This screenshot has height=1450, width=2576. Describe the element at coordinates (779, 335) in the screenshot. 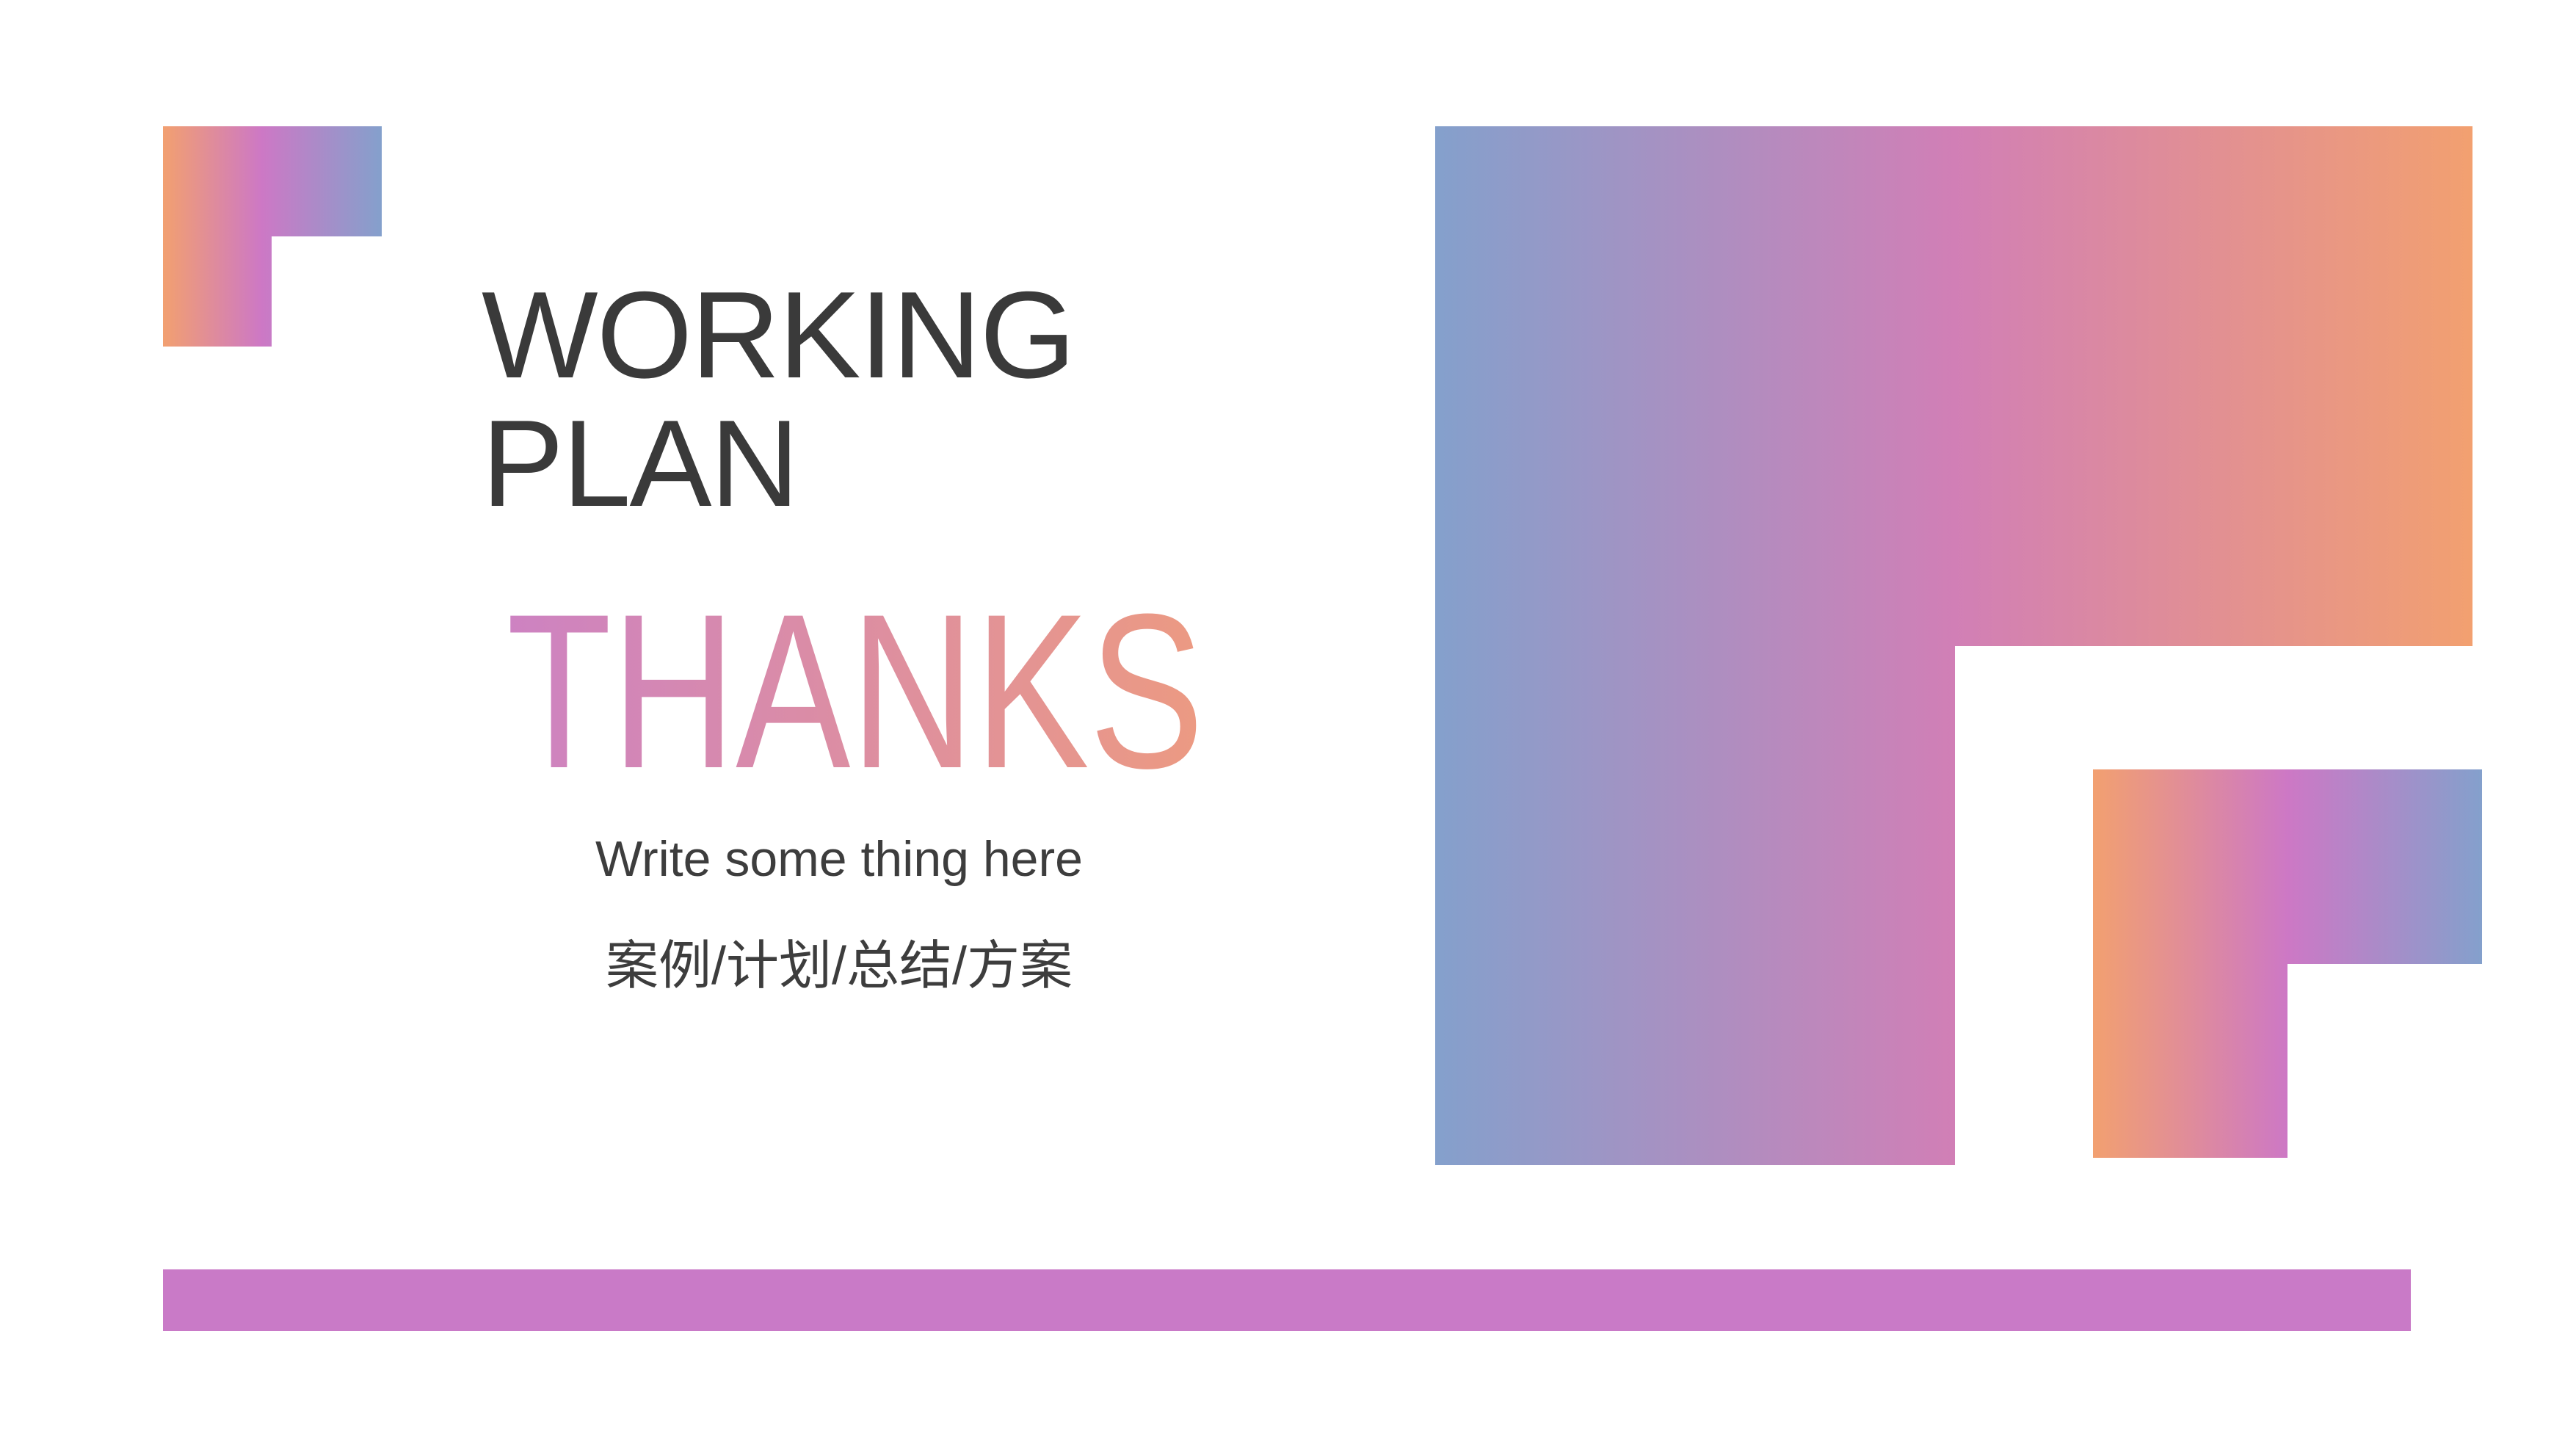

I see `title-line-working: WORKING` at that location.